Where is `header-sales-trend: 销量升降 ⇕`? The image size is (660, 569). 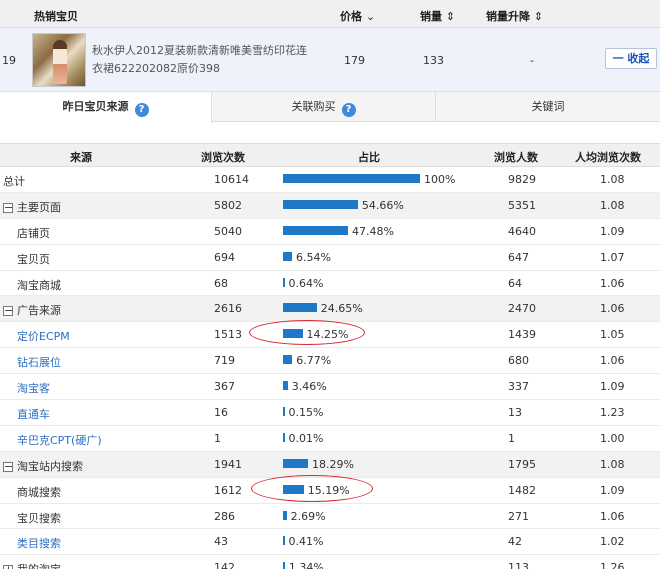
header-sales-trend: 销量升降 ⇕ is located at coordinates (514, 16).